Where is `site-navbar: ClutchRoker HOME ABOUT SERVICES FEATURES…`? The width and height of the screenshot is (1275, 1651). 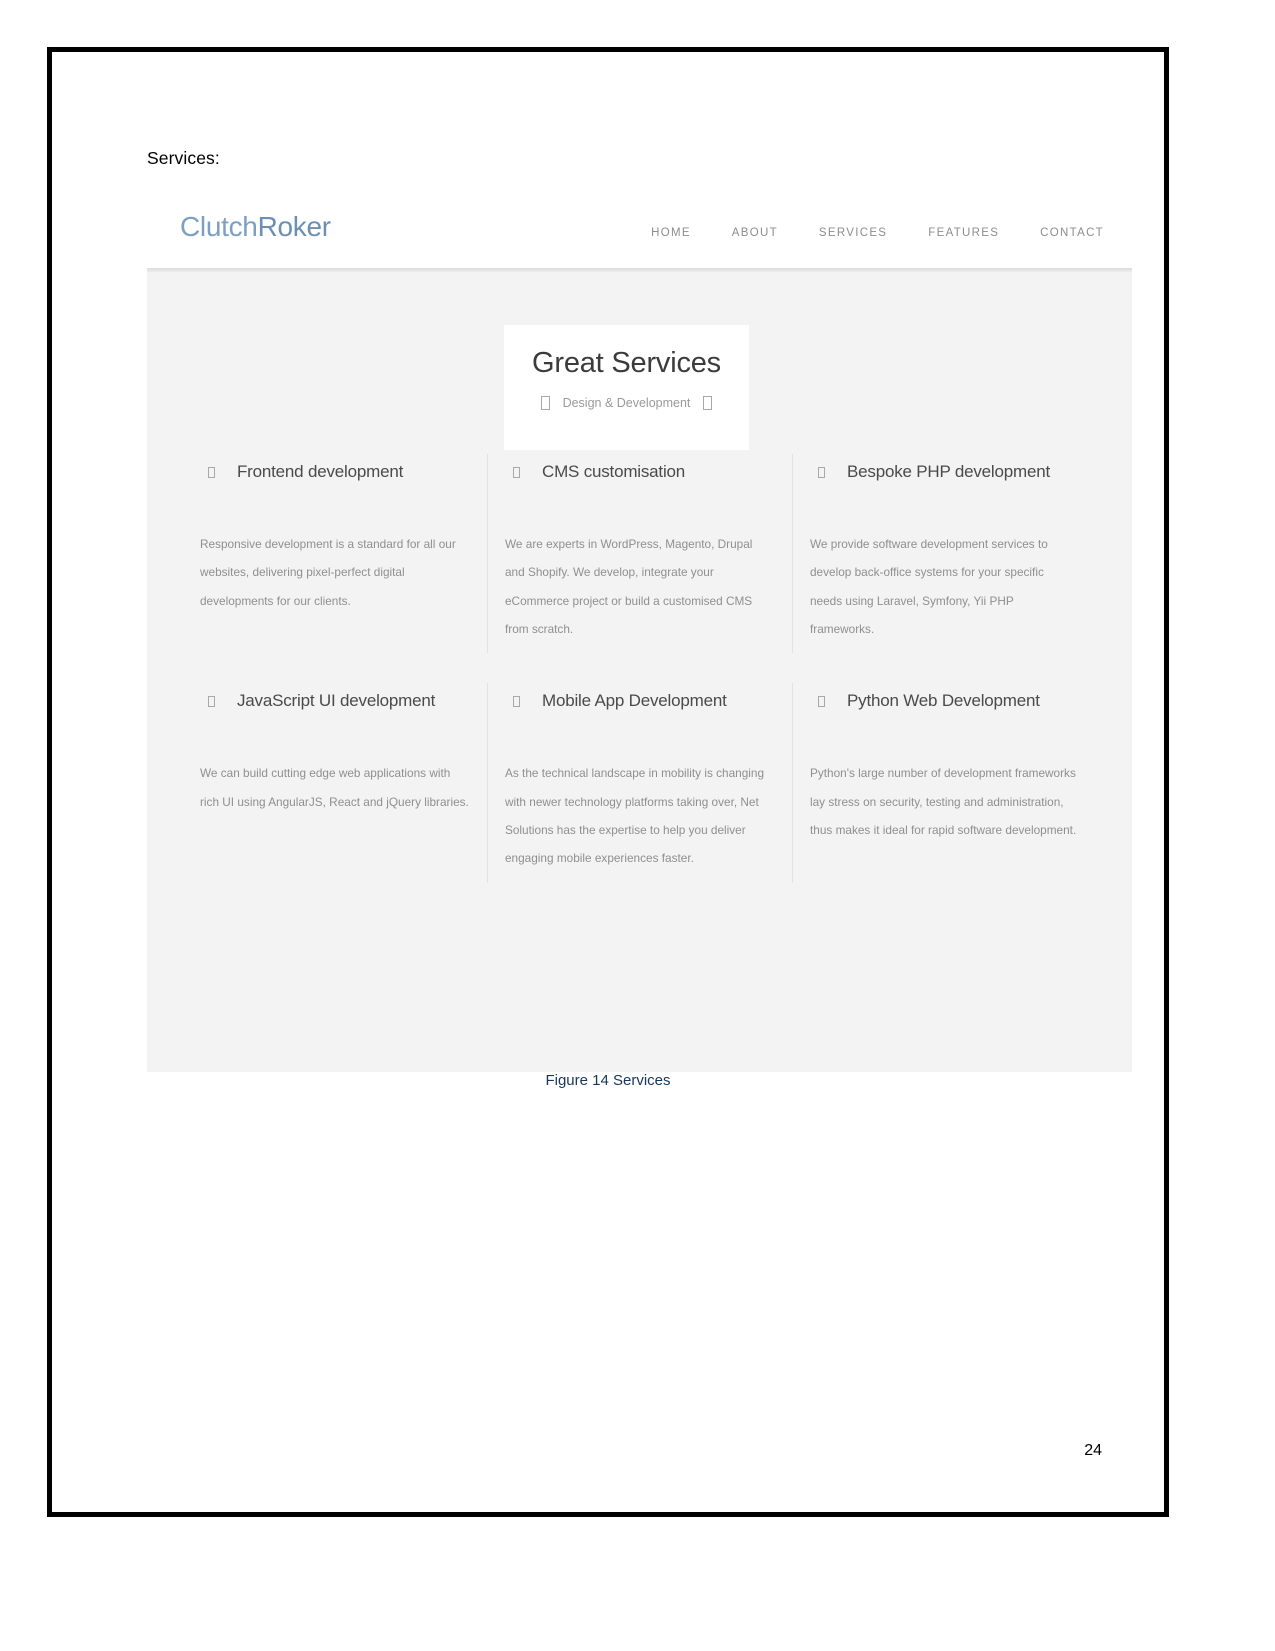
site-navbar: ClutchRoker HOME ABOUT SERVICES FEATURES… is located at coordinates (639, 232).